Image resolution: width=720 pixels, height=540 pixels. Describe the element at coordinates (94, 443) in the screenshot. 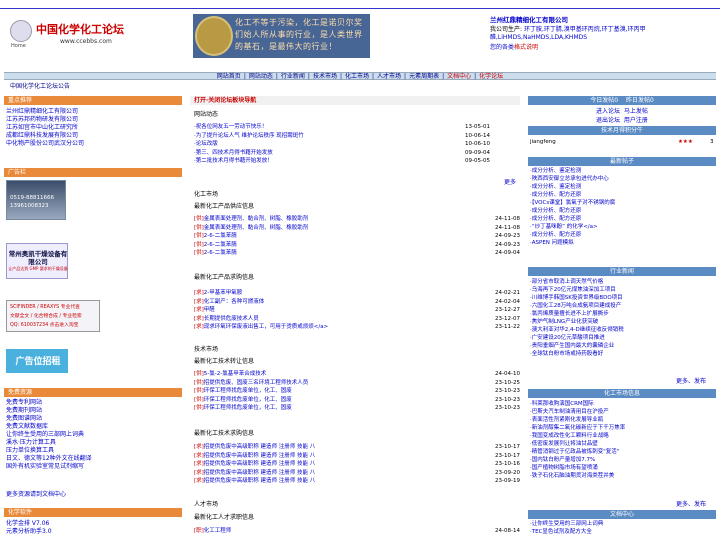

I see `resource-link: 溪水·压力计算工具` at that location.